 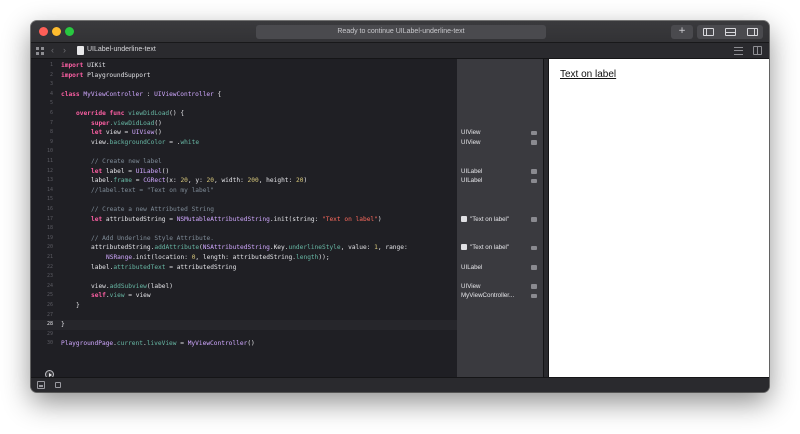 I want to click on line-number: 4, so click(x=51, y=93).